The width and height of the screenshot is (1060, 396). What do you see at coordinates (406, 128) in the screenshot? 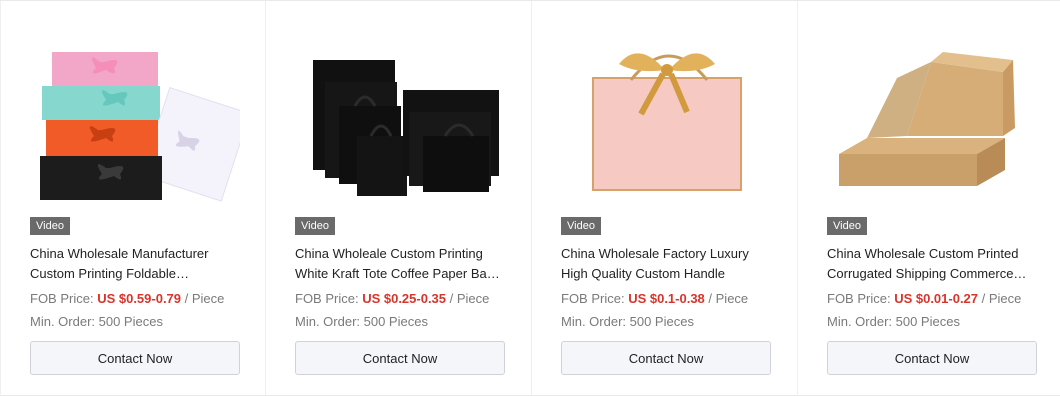
I see `paper-bags-icon` at bounding box center [406, 128].